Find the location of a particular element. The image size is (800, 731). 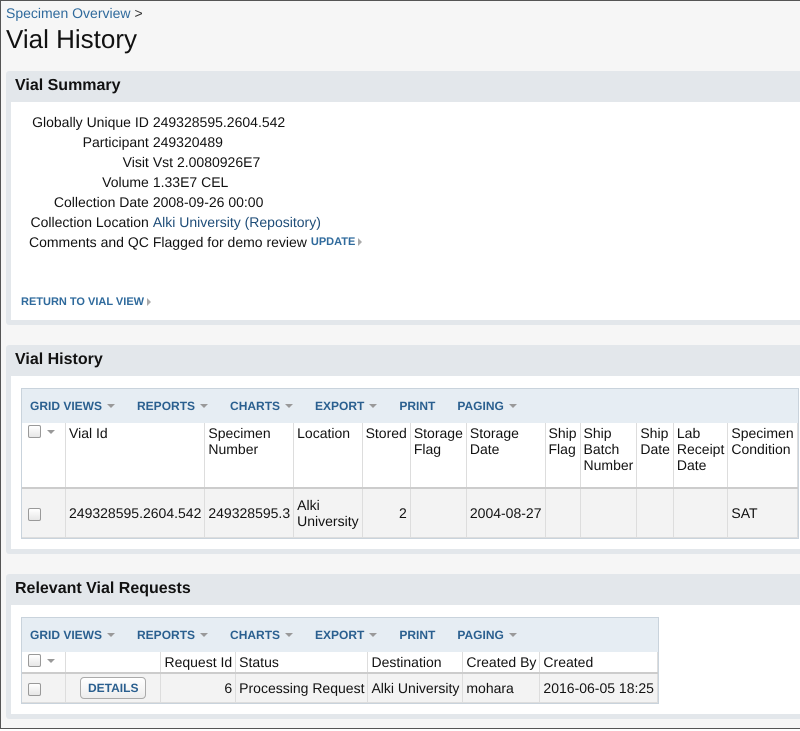

details-button: DETAILS is located at coordinates (113, 688).